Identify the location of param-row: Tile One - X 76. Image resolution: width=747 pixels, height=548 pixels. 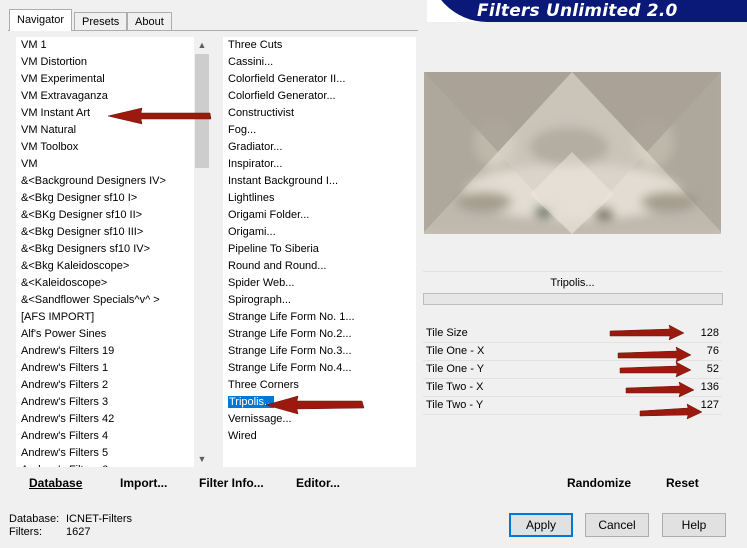
(572, 352).